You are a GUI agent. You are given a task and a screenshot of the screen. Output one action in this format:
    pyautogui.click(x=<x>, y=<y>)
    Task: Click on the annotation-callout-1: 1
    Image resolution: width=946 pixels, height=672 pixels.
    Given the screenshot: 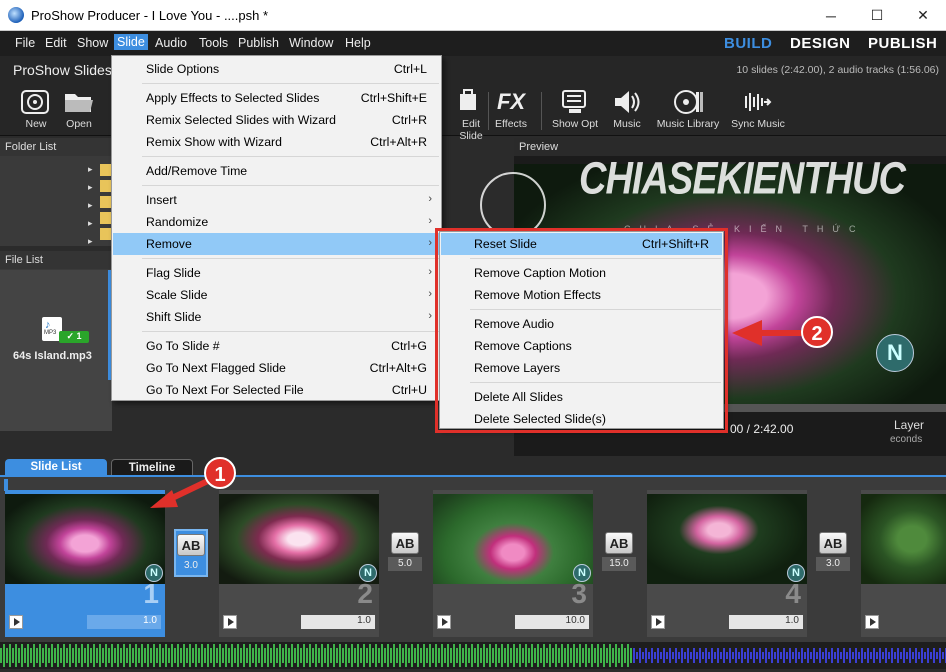 What is the action you would take?
    pyautogui.click(x=220, y=473)
    